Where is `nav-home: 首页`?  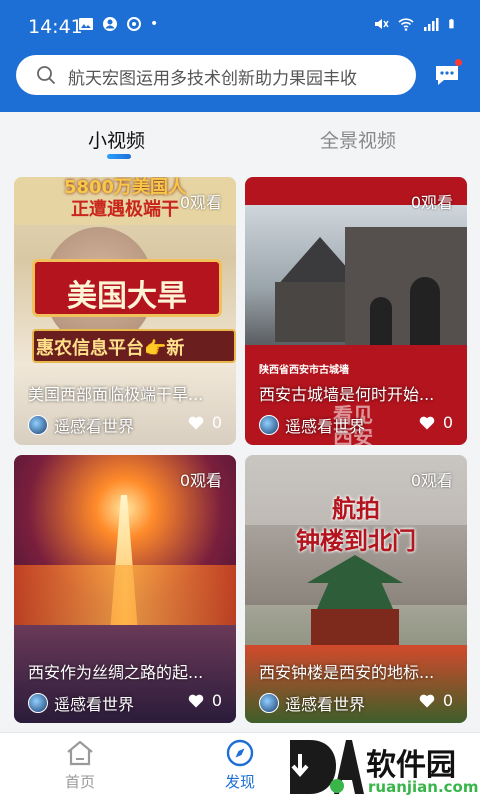 nav-home: 首页 is located at coordinates (80, 765).